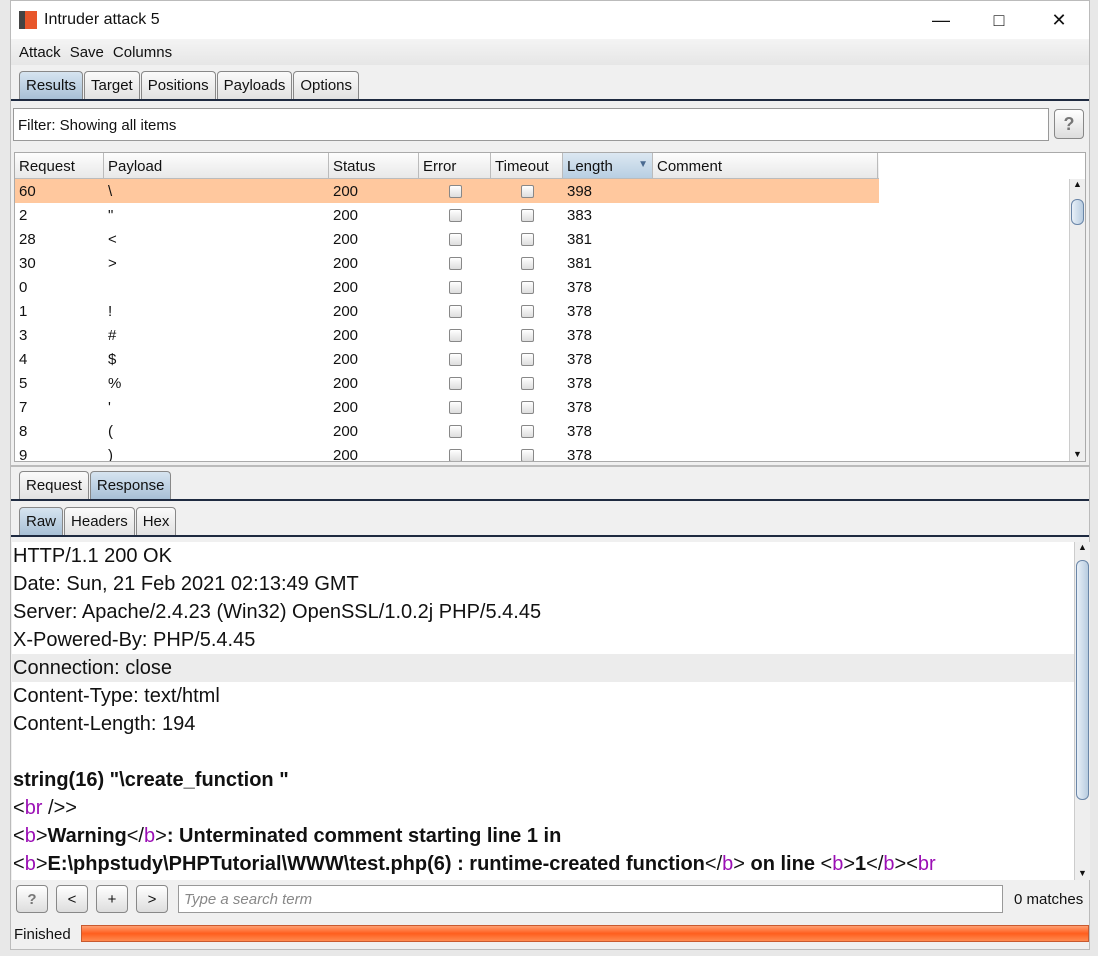 The image size is (1098, 956). I want to click on help-button: ?, so click(1069, 124).